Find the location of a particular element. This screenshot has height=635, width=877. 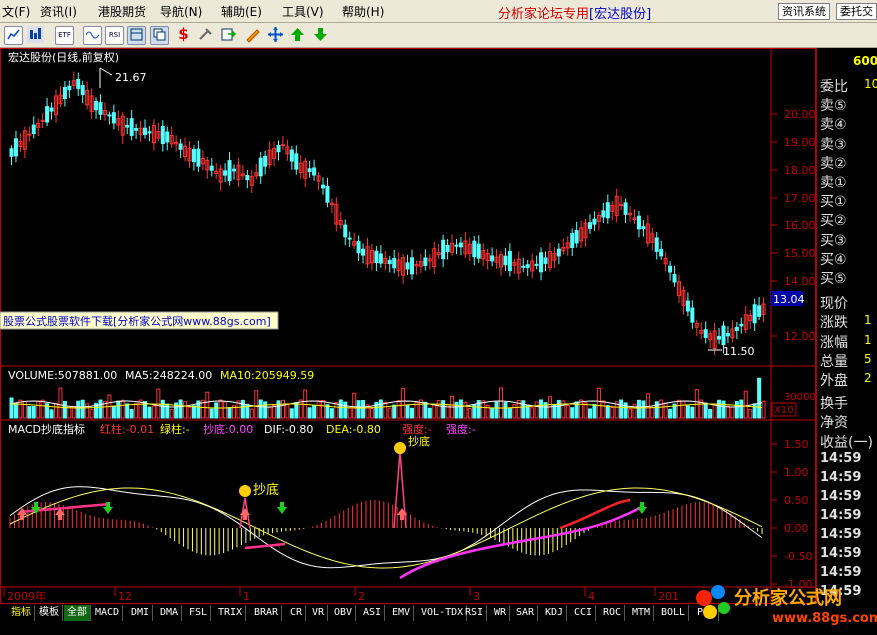

tab-roc: ROC is located at coordinates (613, 613).